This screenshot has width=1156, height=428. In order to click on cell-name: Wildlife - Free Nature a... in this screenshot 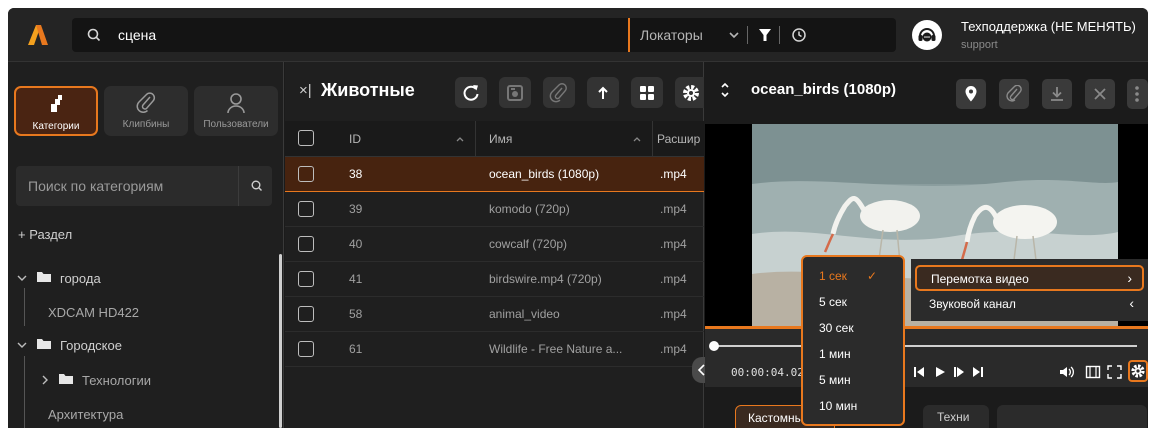, I will do `click(556, 349)`.